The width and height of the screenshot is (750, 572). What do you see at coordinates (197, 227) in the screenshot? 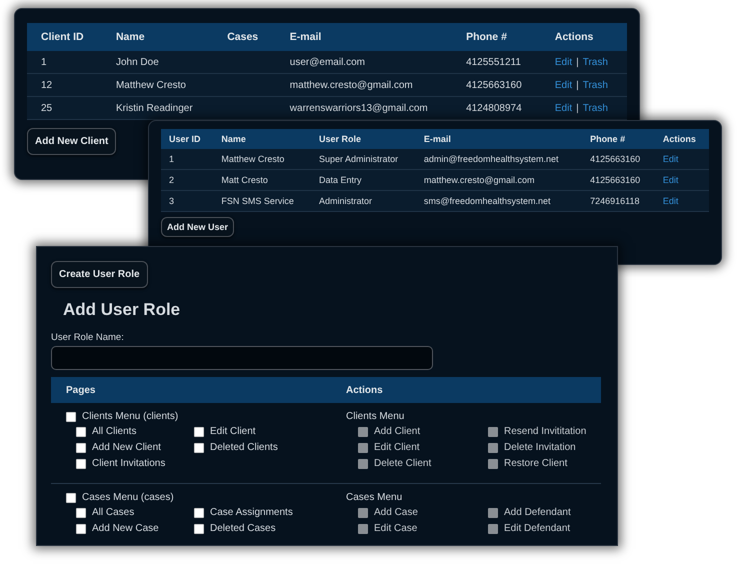
I see `add-user-button: Add New User` at bounding box center [197, 227].